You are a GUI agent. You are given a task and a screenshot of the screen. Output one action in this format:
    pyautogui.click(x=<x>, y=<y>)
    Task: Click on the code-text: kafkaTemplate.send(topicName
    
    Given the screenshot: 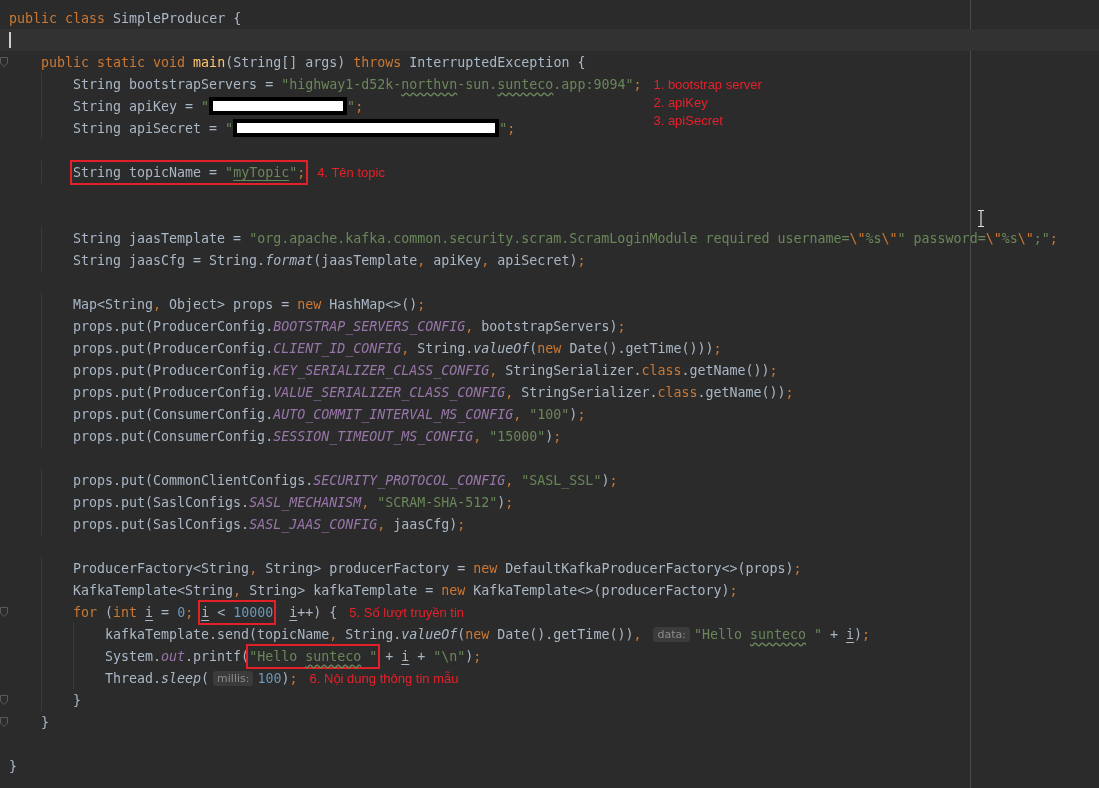 What is the action you would take?
    pyautogui.click(x=217, y=634)
    